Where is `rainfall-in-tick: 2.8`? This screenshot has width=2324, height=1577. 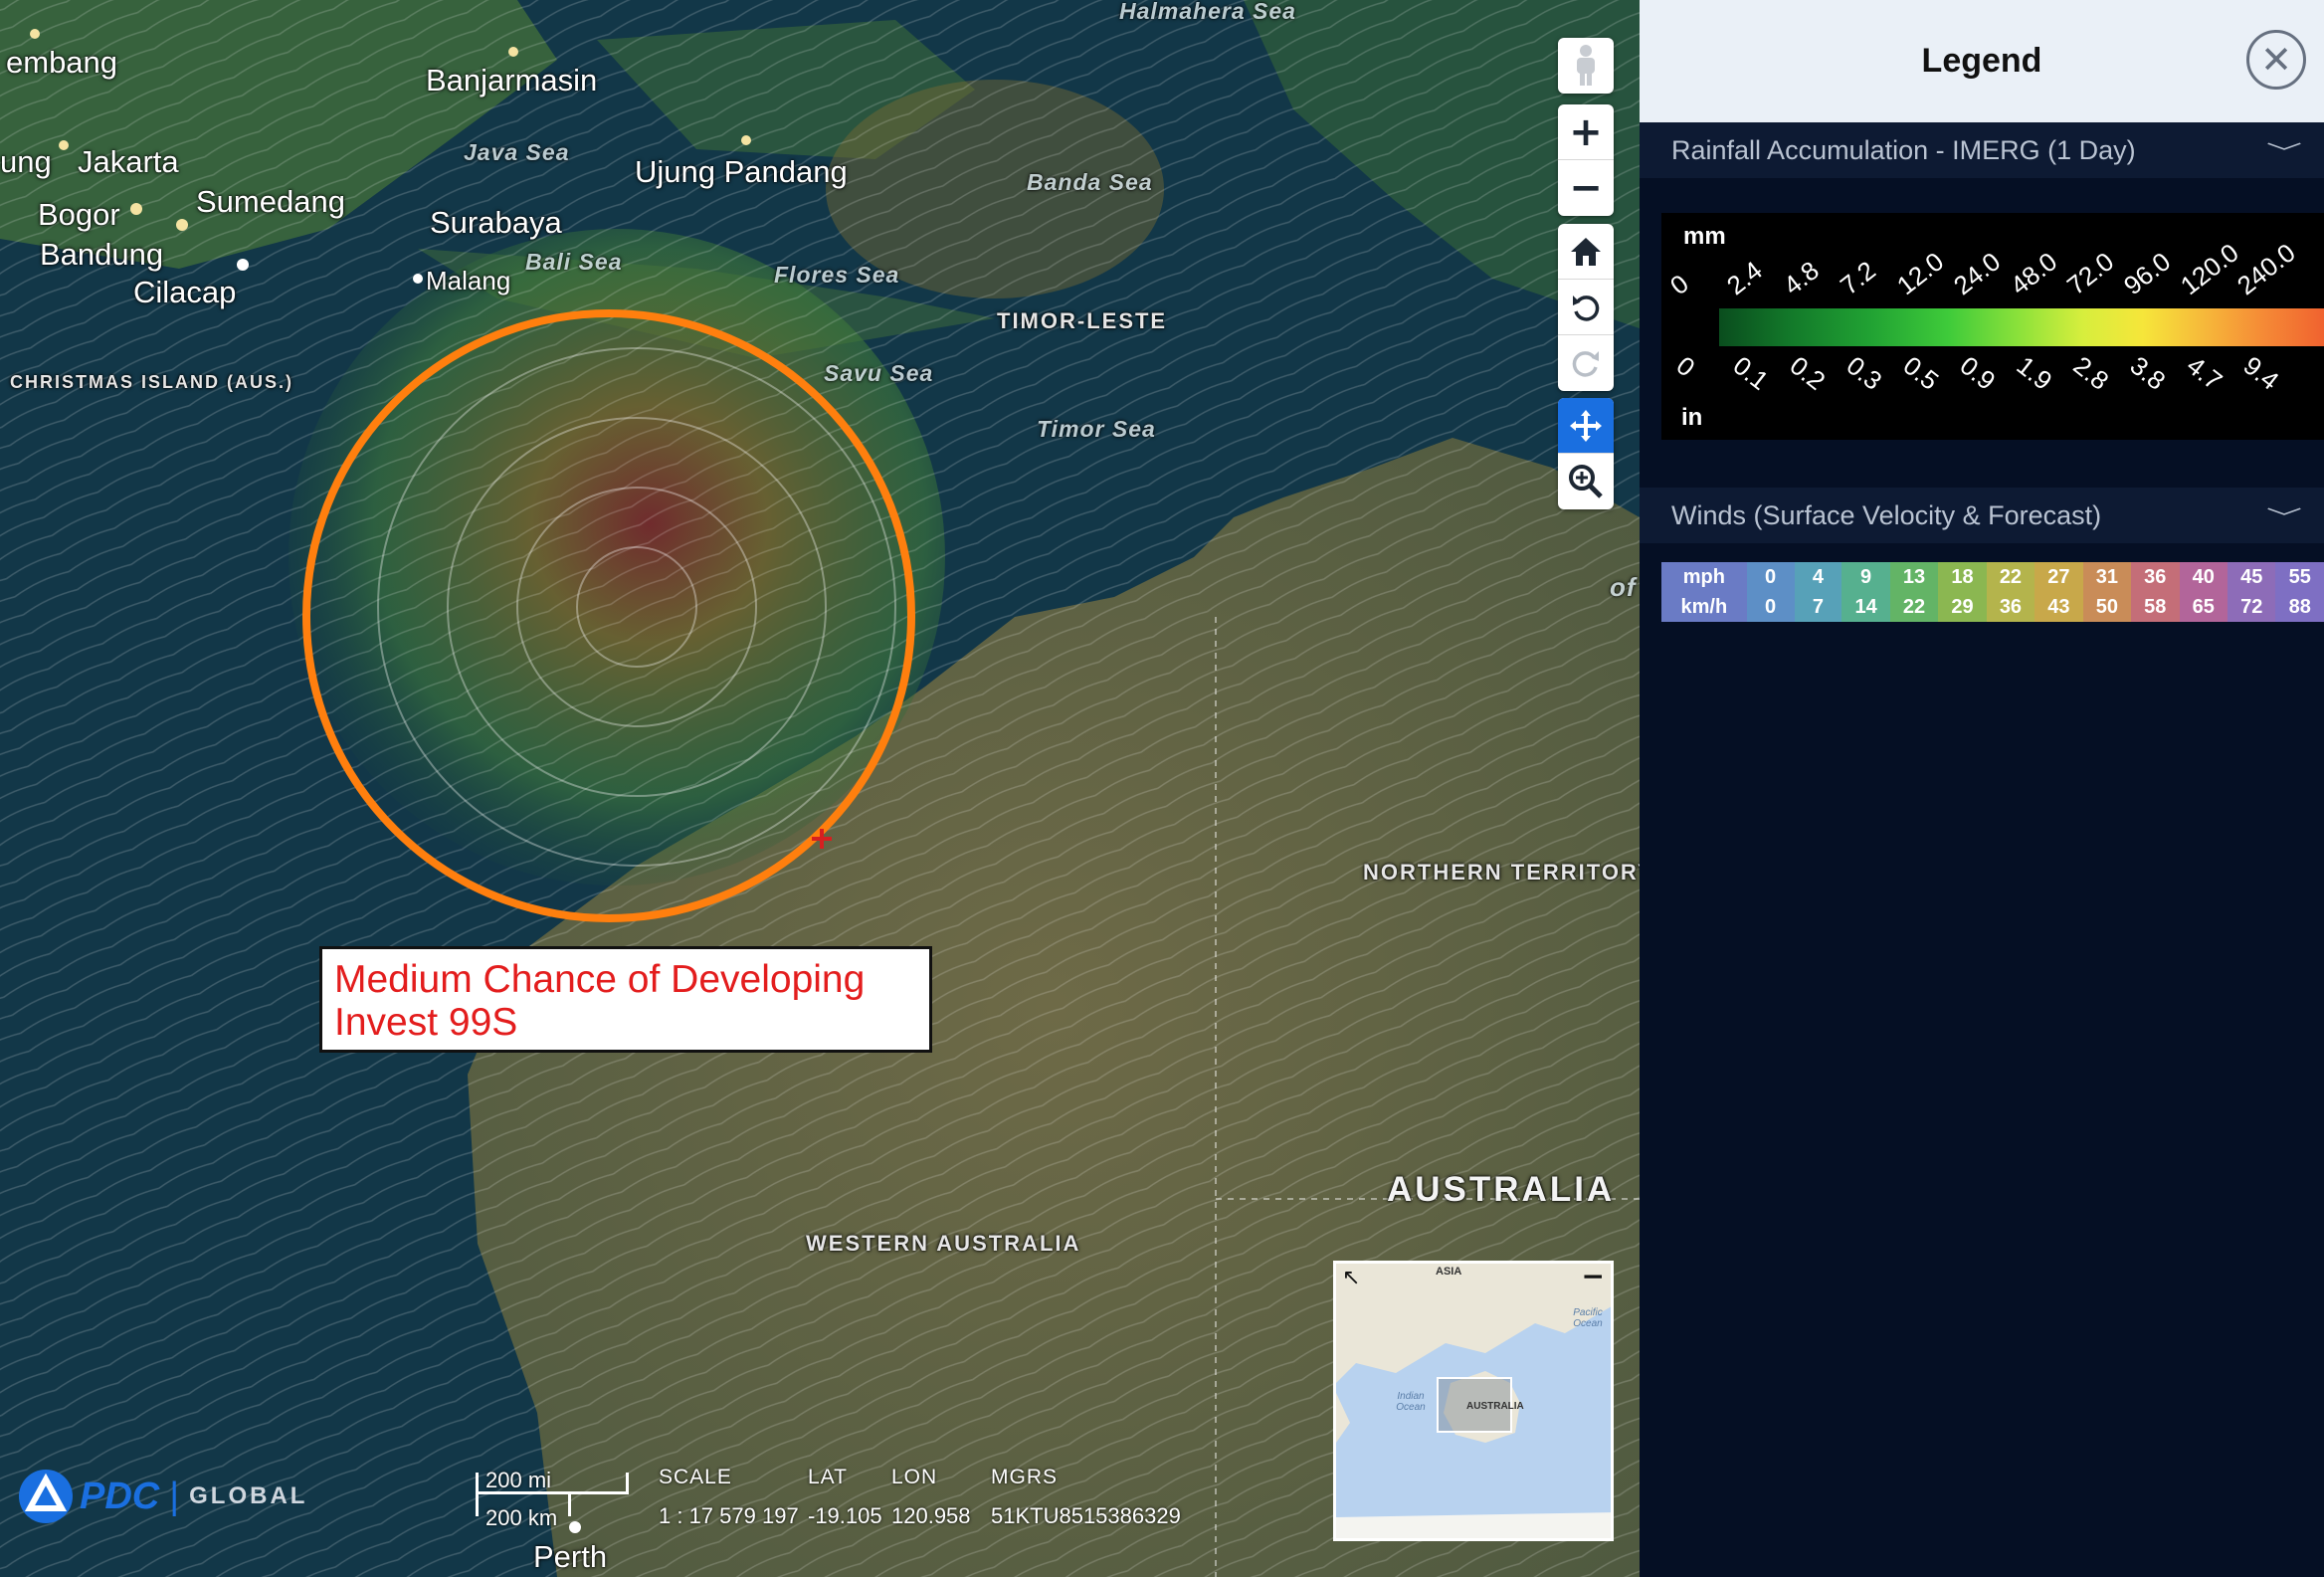
rainfall-in-tick: 2.8 is located at coordinates (2091, 373).